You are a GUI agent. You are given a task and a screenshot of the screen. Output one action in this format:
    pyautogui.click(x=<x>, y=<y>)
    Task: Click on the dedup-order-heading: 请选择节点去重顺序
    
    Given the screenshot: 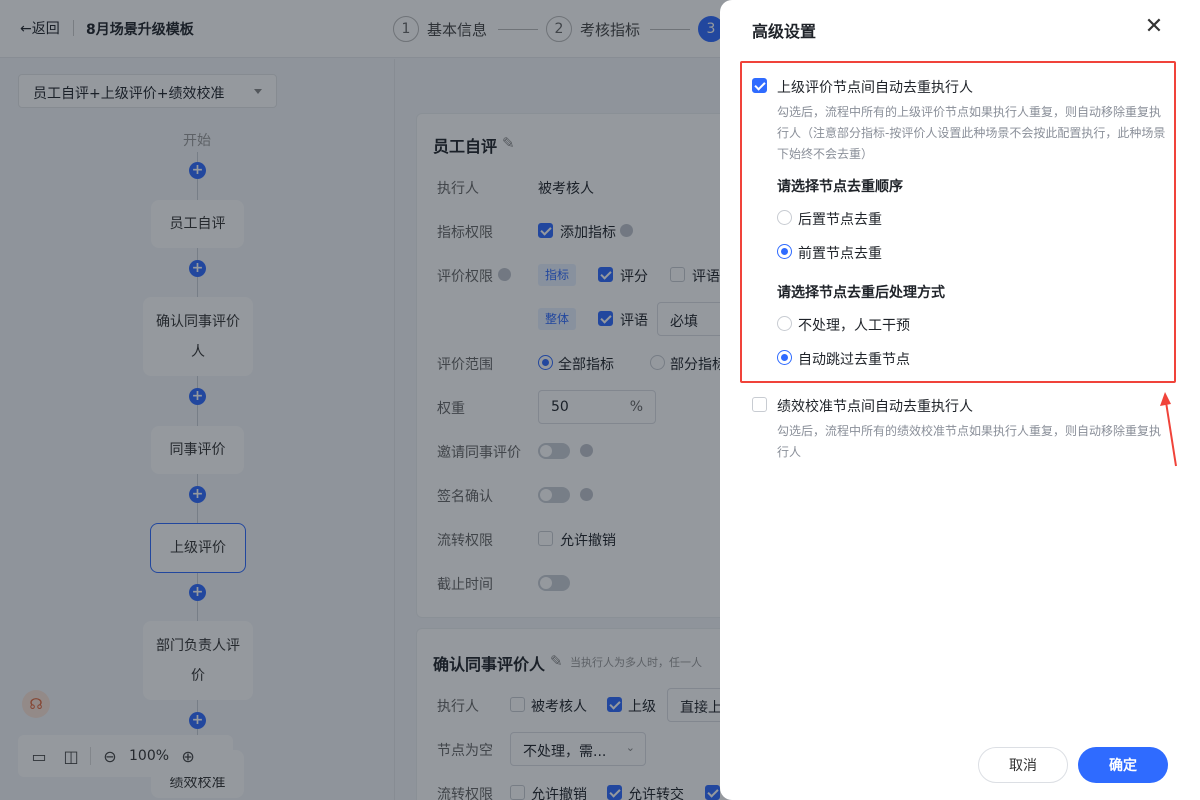 What is the action you would take?
    pyautogui.click(x=840, y=187)
    